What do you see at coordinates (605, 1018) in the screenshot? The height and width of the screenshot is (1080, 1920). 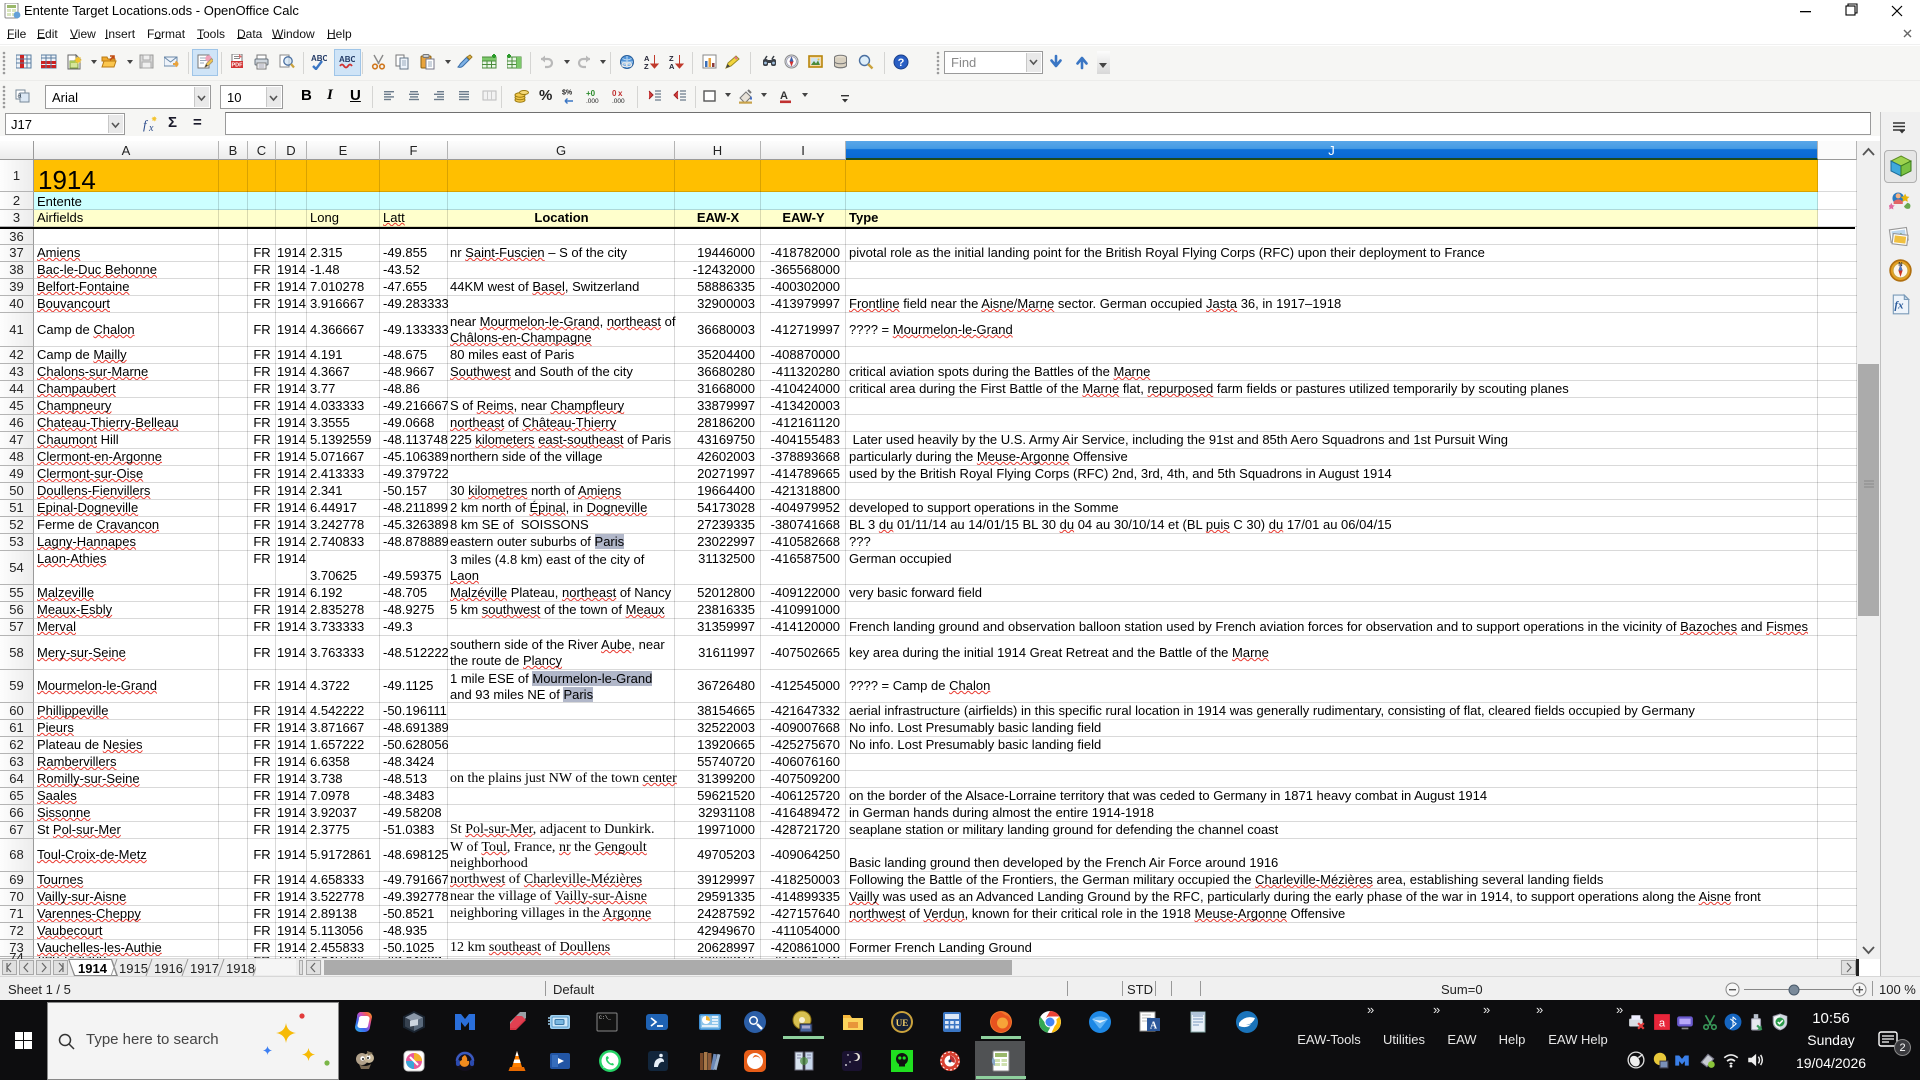 I see `svg-text: C:\_` at bounding box center [605, 1018].